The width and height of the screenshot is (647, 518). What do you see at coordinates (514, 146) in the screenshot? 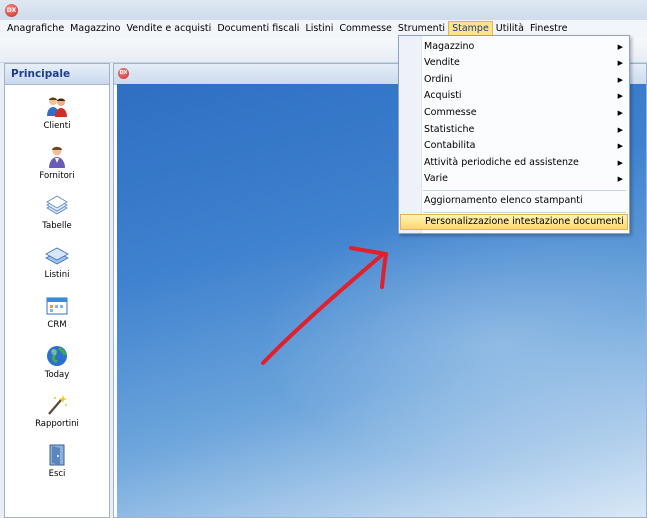
I see `stampe-item-contabilita: Contabilita ▶` at bounding box center [514, 146].